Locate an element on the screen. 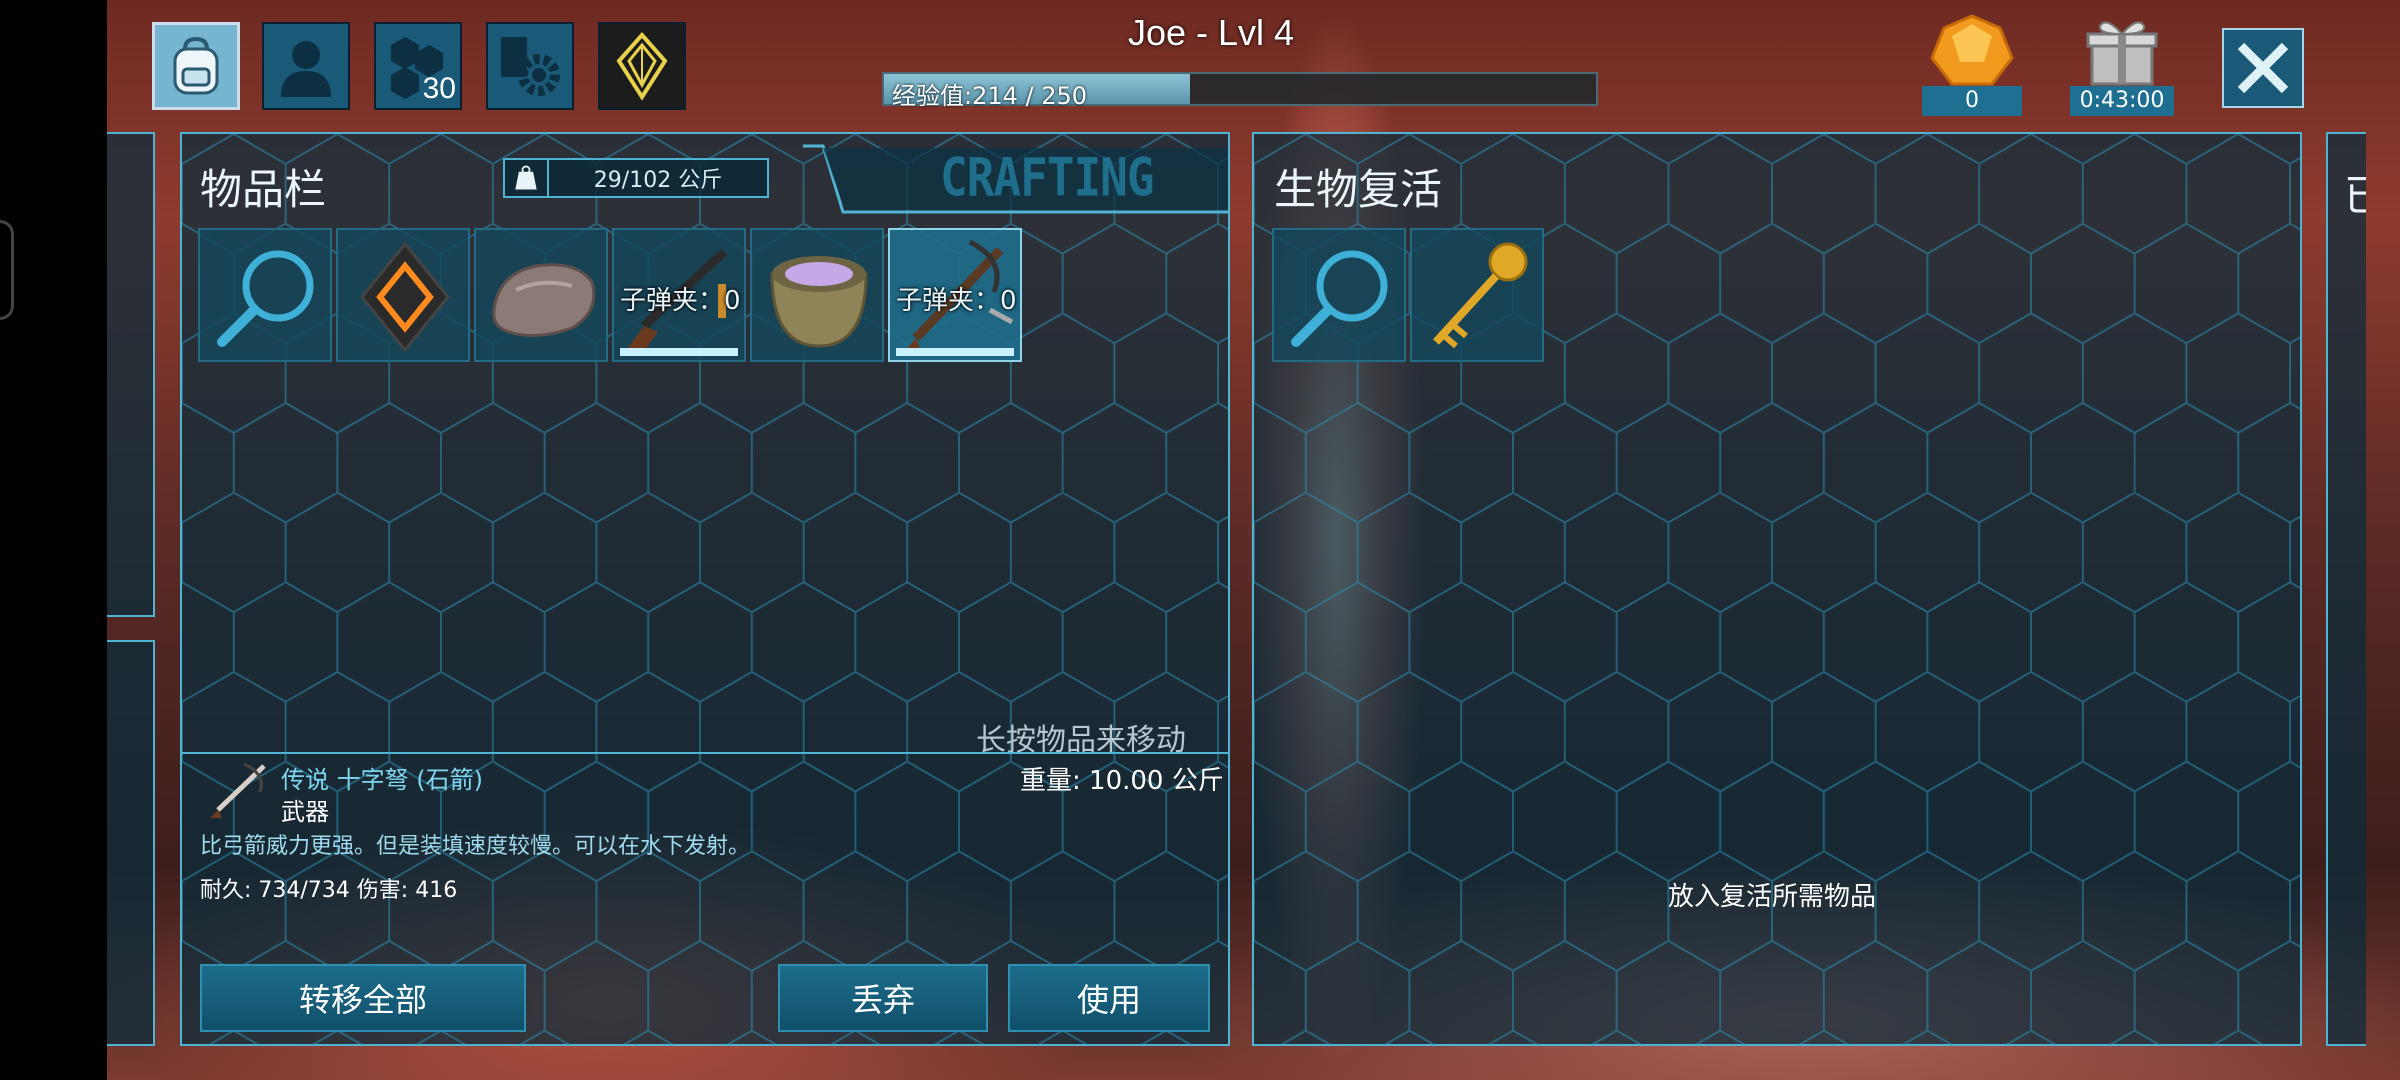 The width and height of the screenshot is (2400, 1080). amber-icon is located at coordinates (1972, 50).